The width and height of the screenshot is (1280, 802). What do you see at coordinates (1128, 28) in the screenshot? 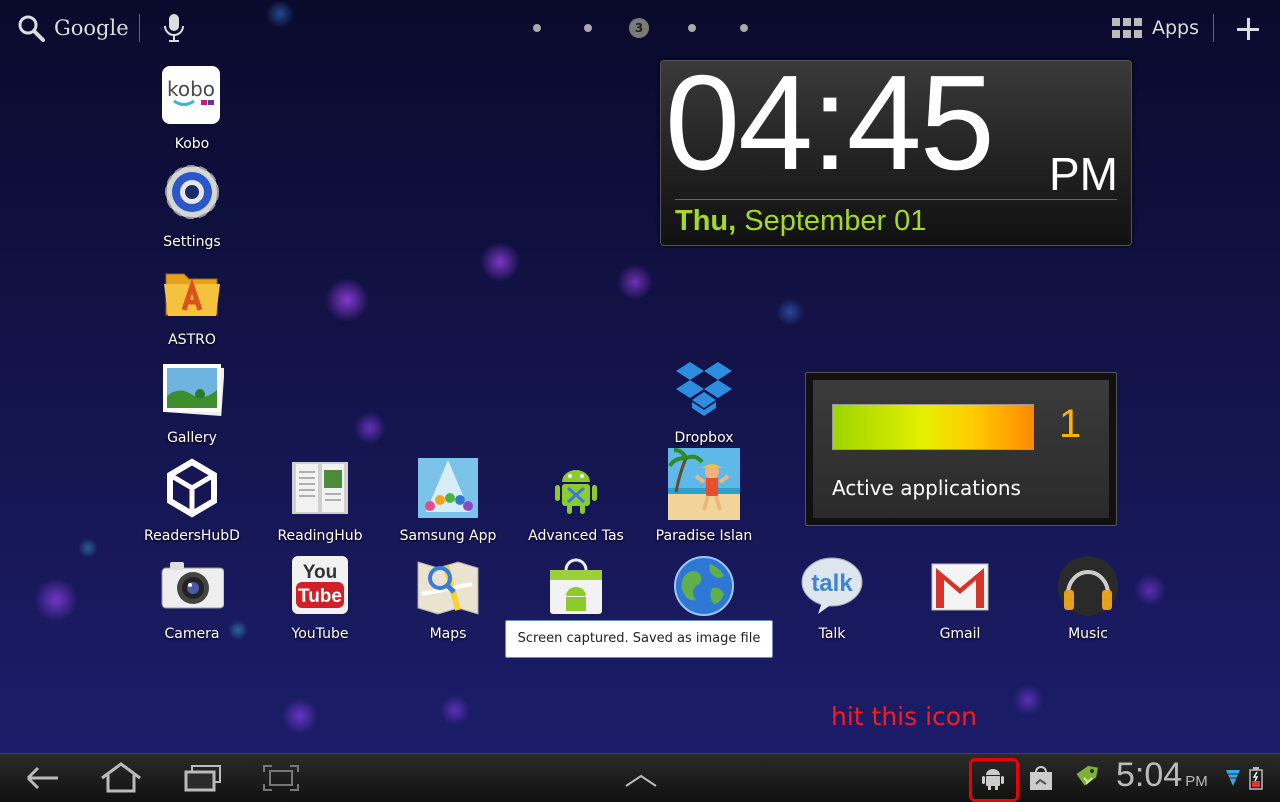
I see `apps-grid-icon` at bounding box center [1128, 28].